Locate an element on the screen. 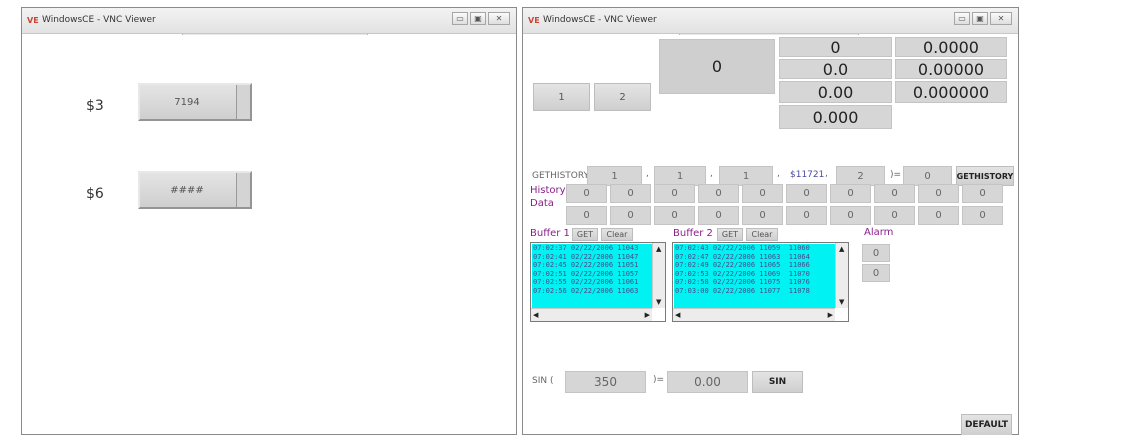  list-item: 07:02:58 02/22/2006 11075 11076 is located at coordinates (754, 282).